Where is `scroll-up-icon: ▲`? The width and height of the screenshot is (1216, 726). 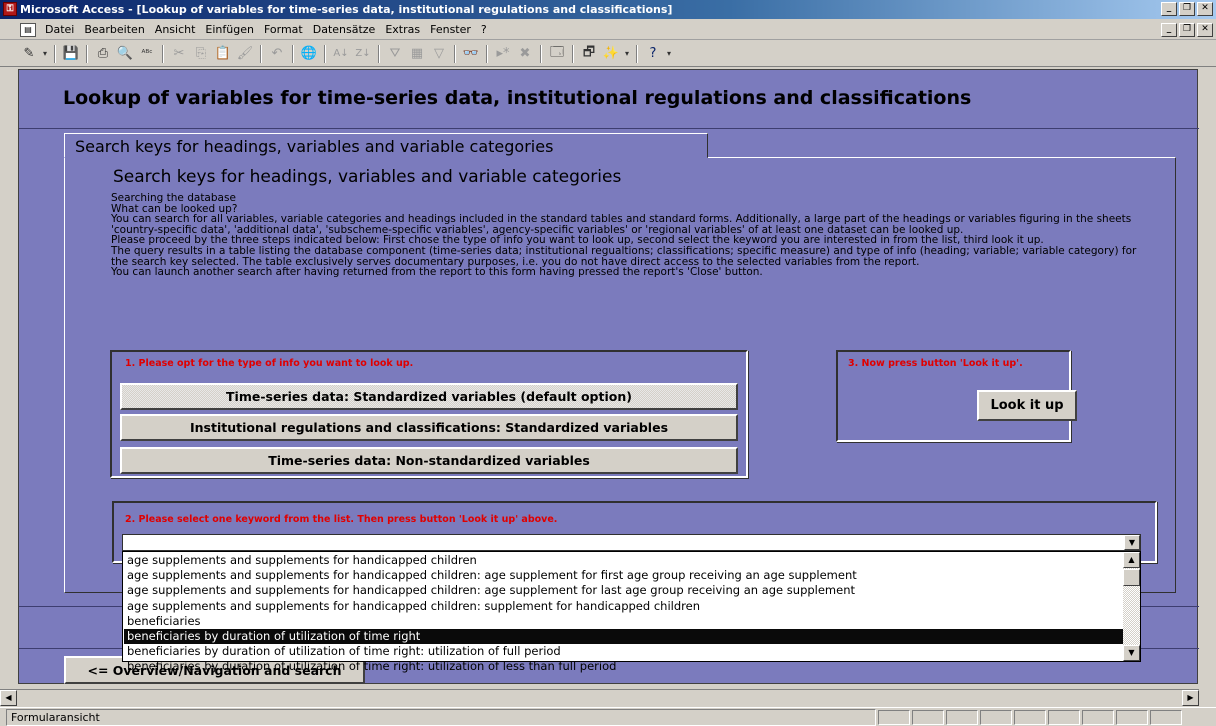 scroll-up-icon: ▲ is located at coordinates (1131, 560).